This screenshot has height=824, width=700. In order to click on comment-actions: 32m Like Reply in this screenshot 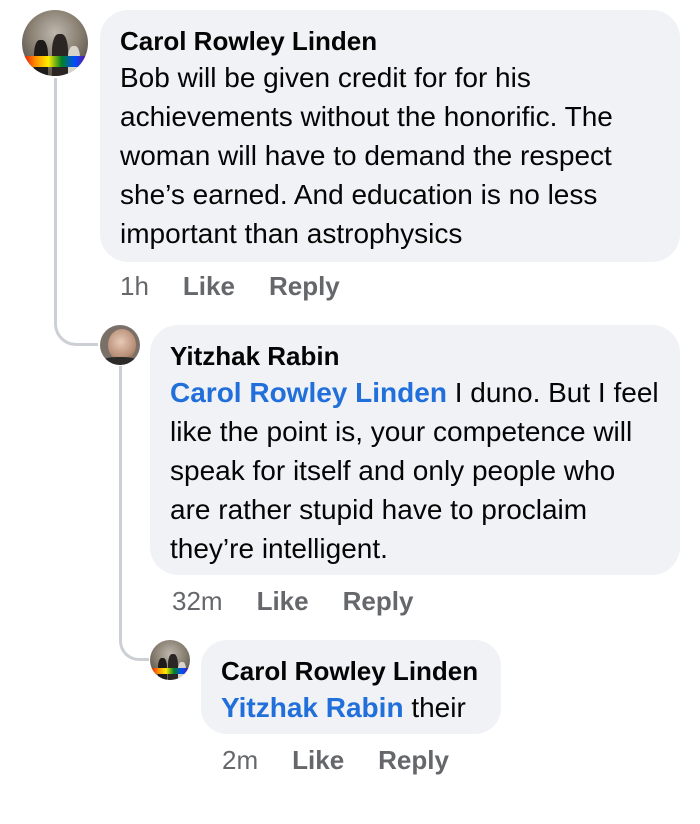, I will do `click(309, 601)`.